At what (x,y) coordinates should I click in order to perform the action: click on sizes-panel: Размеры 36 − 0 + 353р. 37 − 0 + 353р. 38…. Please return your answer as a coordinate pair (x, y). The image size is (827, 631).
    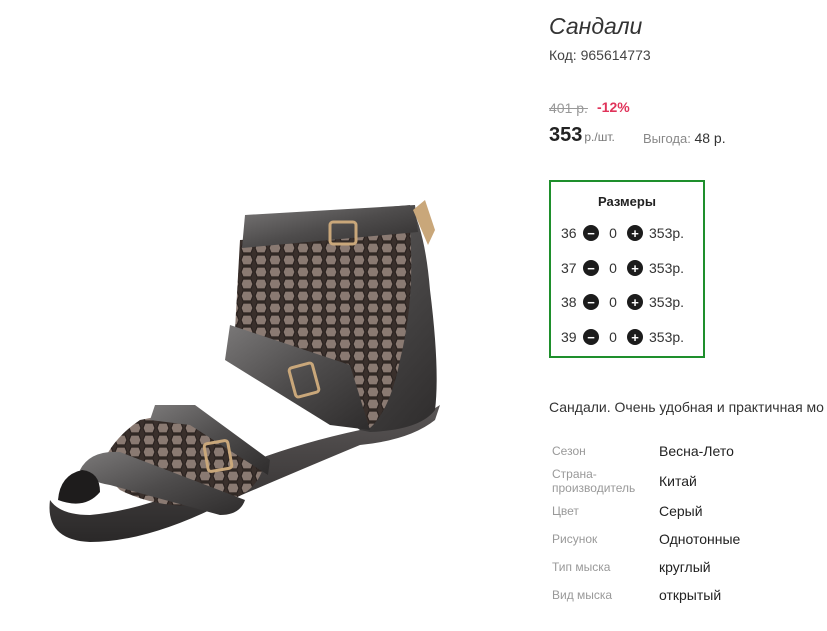
    Looking at the image, I should click on (627, 269).